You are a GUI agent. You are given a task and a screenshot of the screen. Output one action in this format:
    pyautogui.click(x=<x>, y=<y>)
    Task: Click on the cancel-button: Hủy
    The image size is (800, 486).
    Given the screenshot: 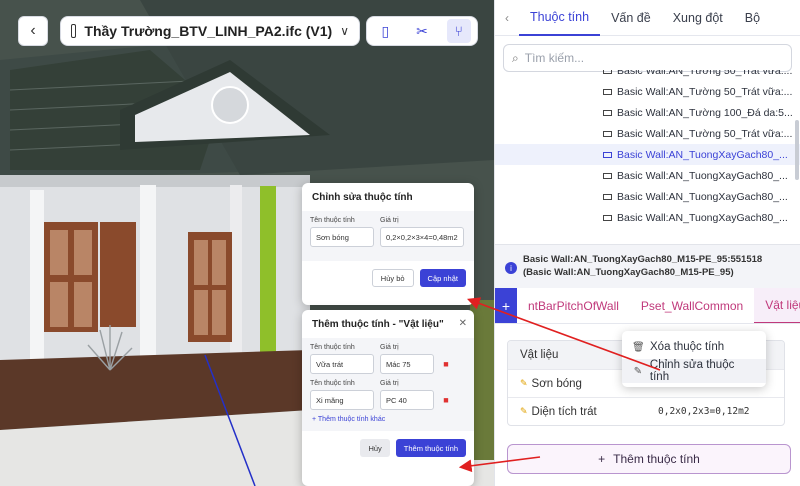 What is the action you would take?
    pyautogui.click(x=375, y=448)
    